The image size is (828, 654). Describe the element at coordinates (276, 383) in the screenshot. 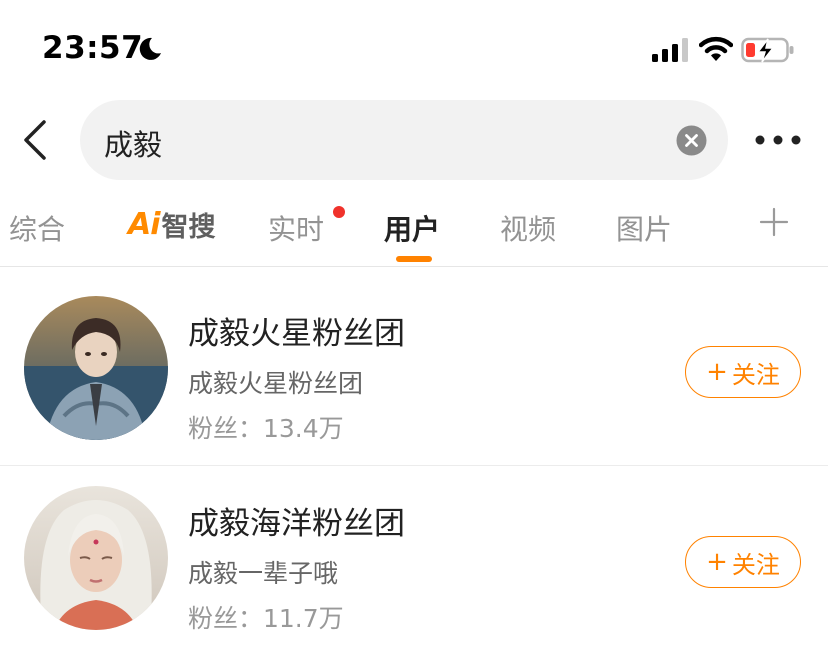

I see `user-description: 成毅火星粉丝团` at that location.